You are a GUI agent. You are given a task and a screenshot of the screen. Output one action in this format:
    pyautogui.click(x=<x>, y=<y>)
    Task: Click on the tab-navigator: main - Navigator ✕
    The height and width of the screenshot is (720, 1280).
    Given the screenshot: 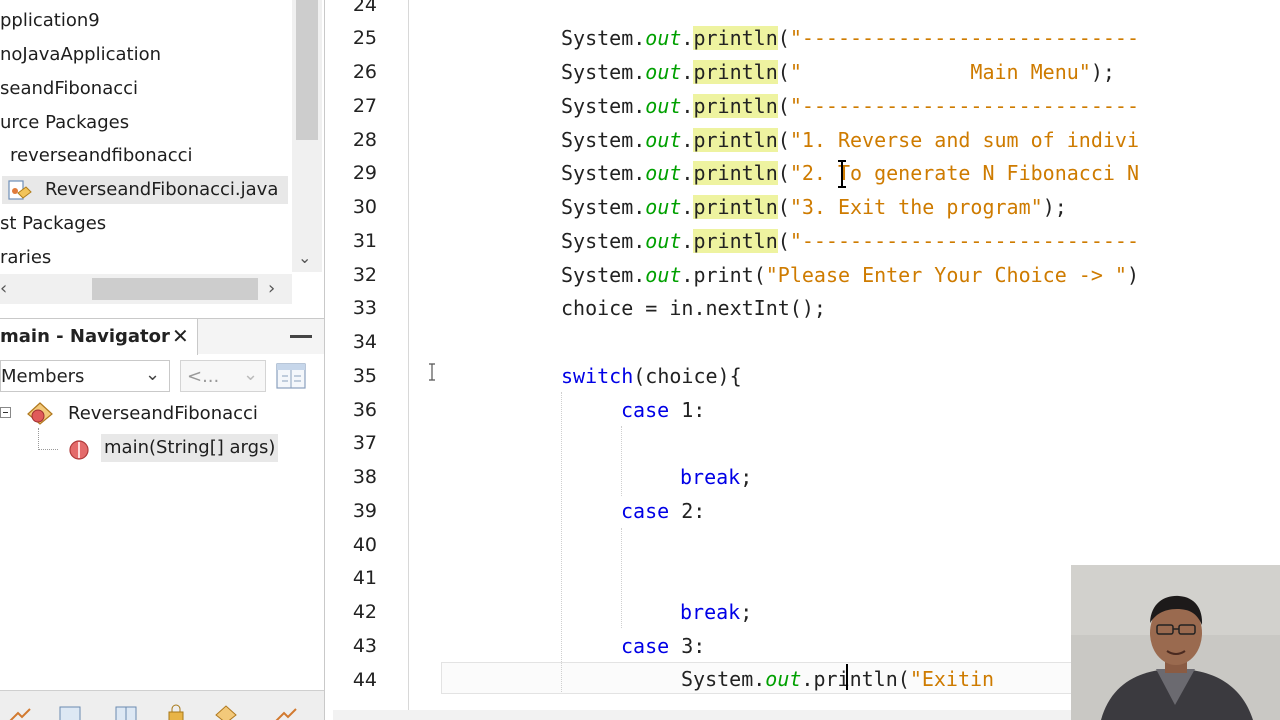 What is the action you would take?
    pyautogui.click(x=99, y=337)
    